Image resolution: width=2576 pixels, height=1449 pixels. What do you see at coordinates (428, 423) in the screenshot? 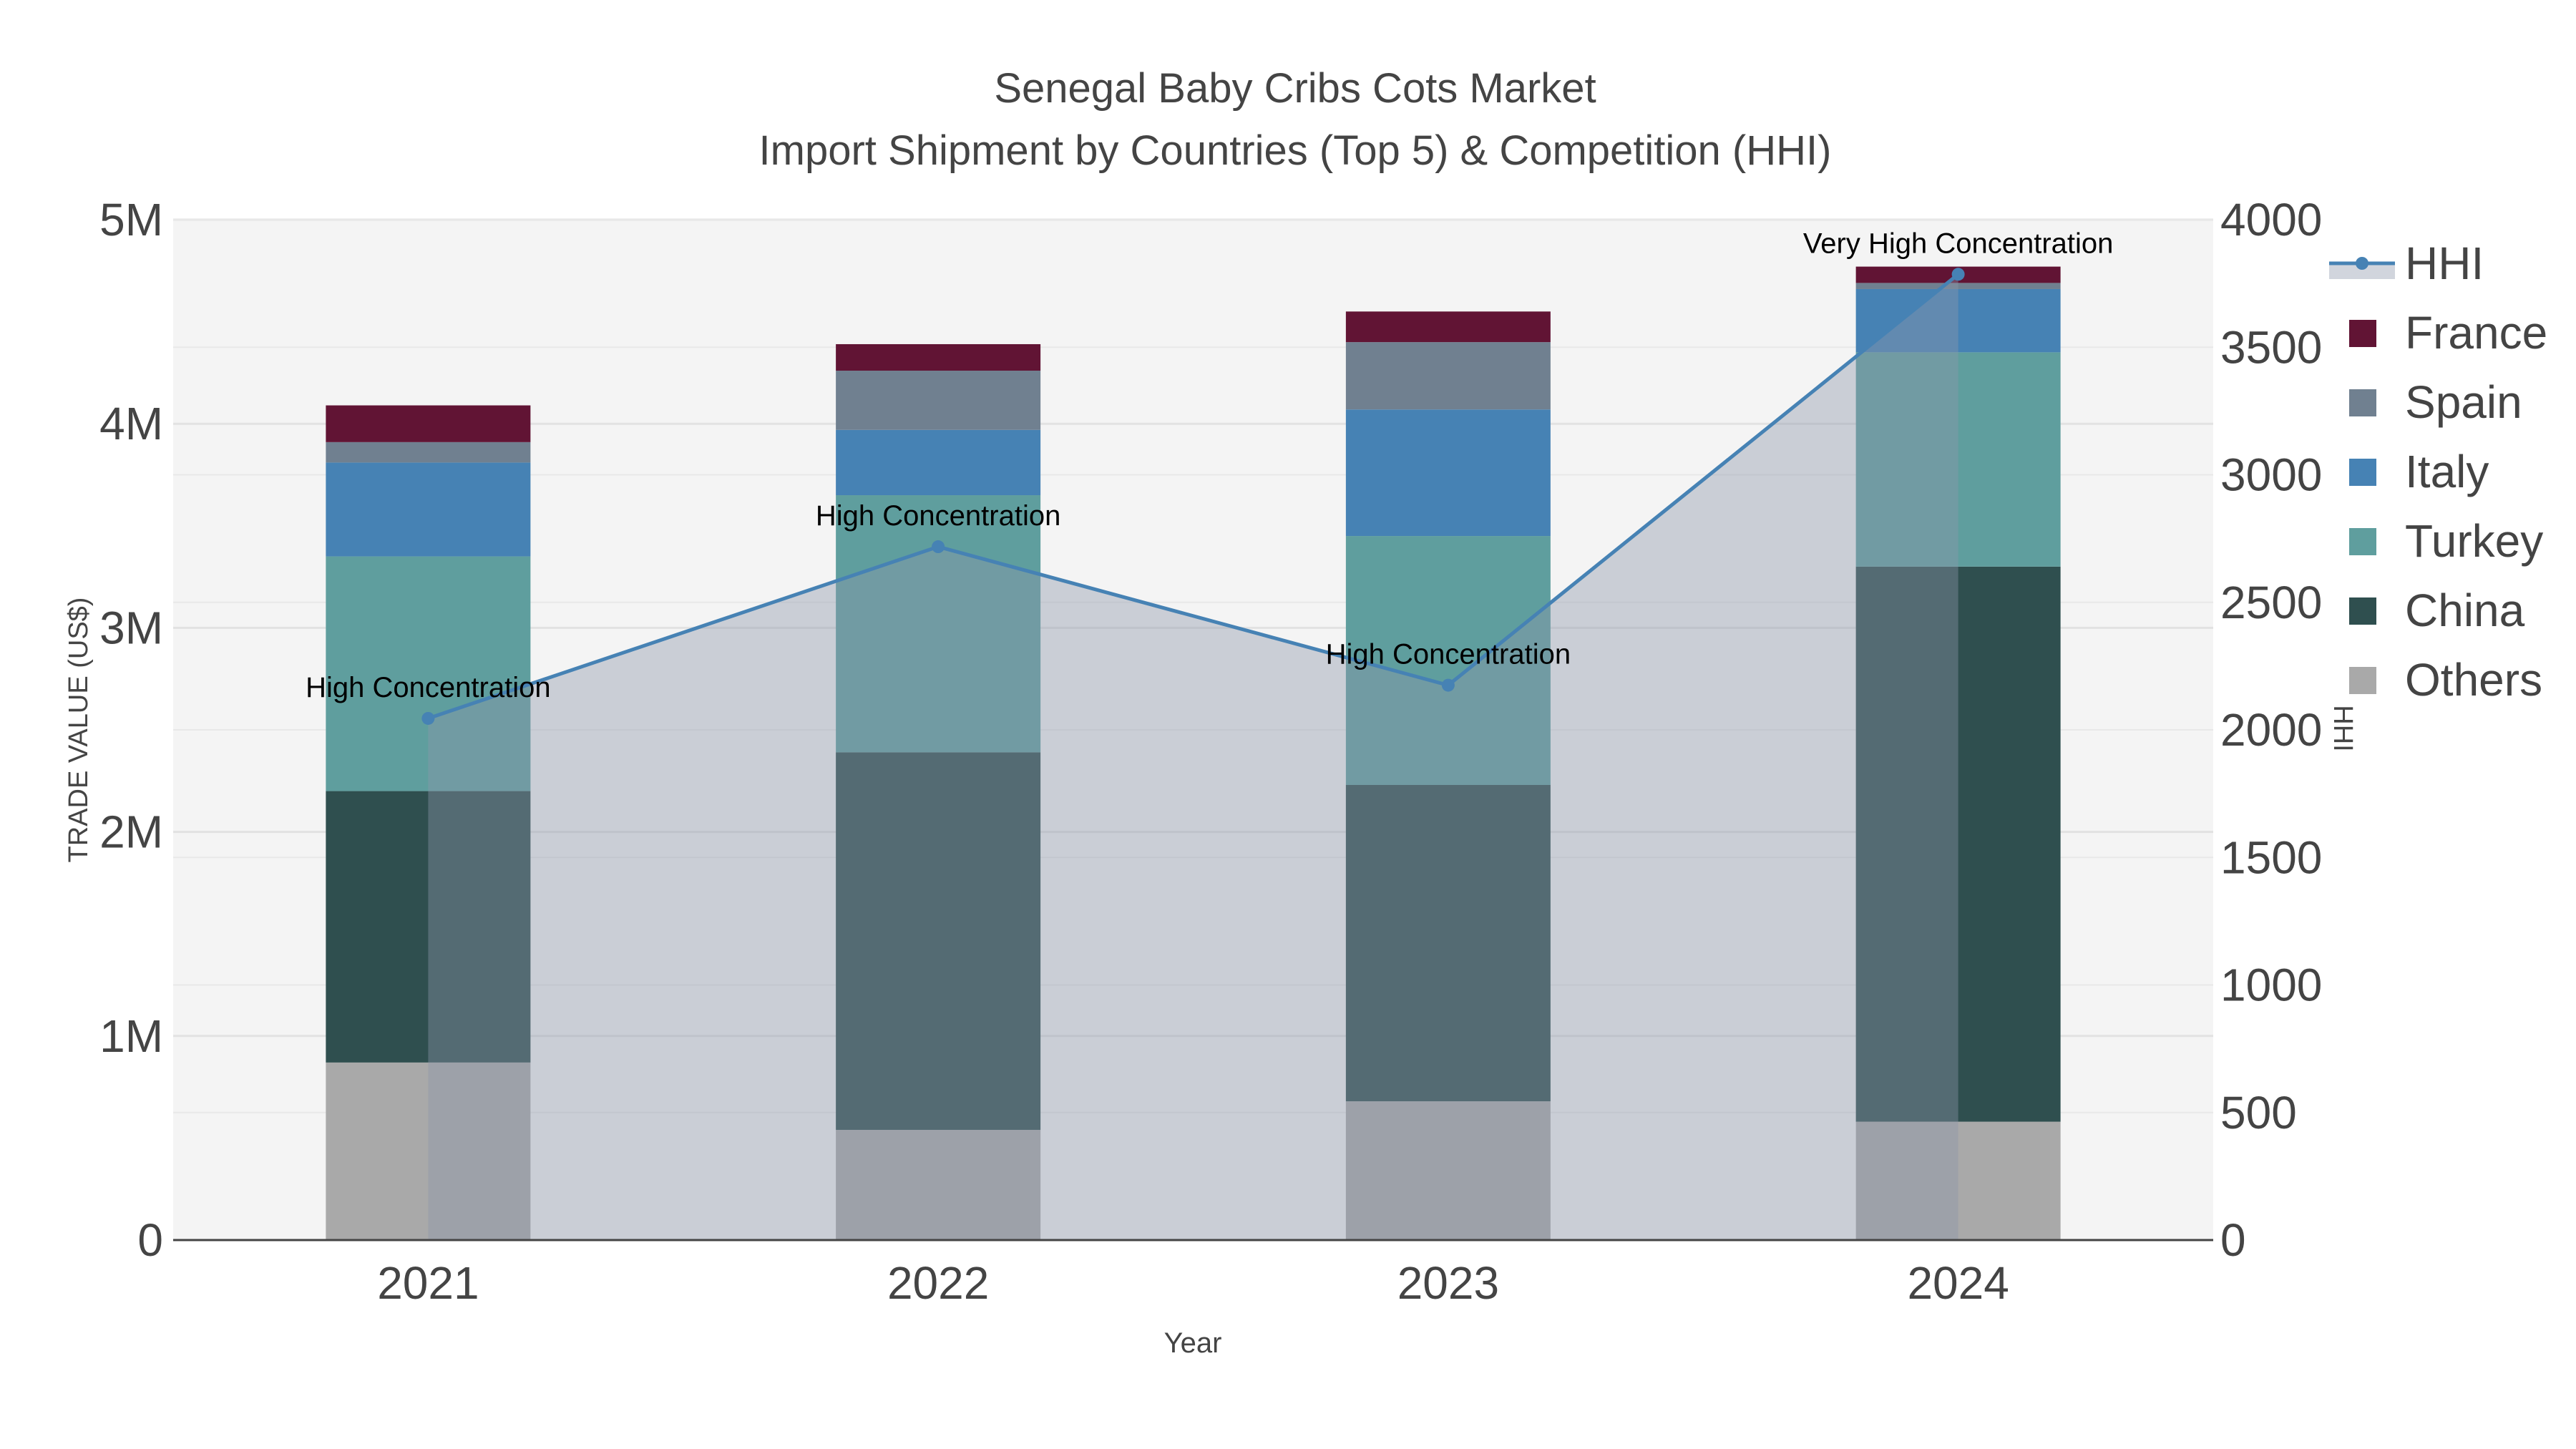
I see `bar-france-2021` at bounding box center [428, 423].